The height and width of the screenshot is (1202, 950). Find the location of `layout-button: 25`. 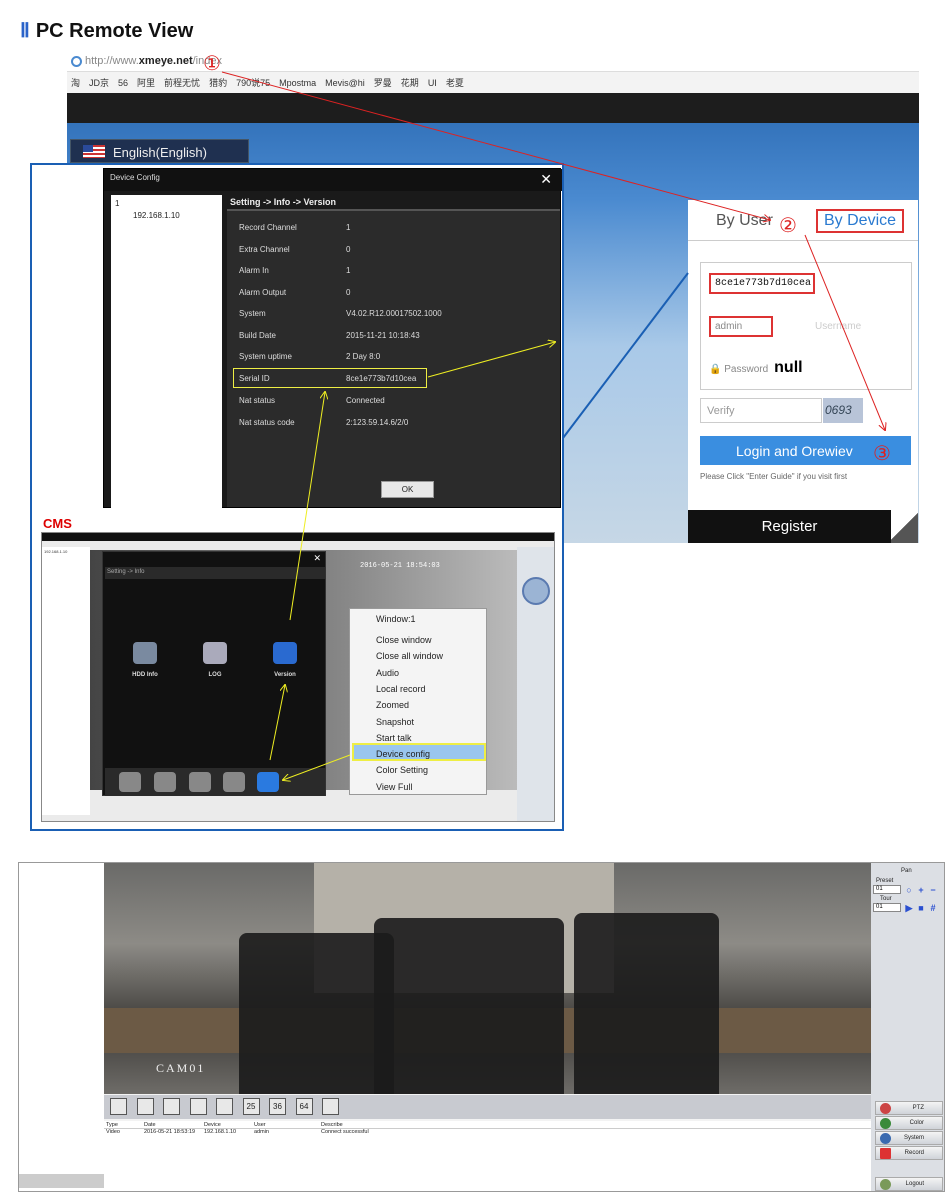

layout-button: 25 is located at coordinates (251, 1106).